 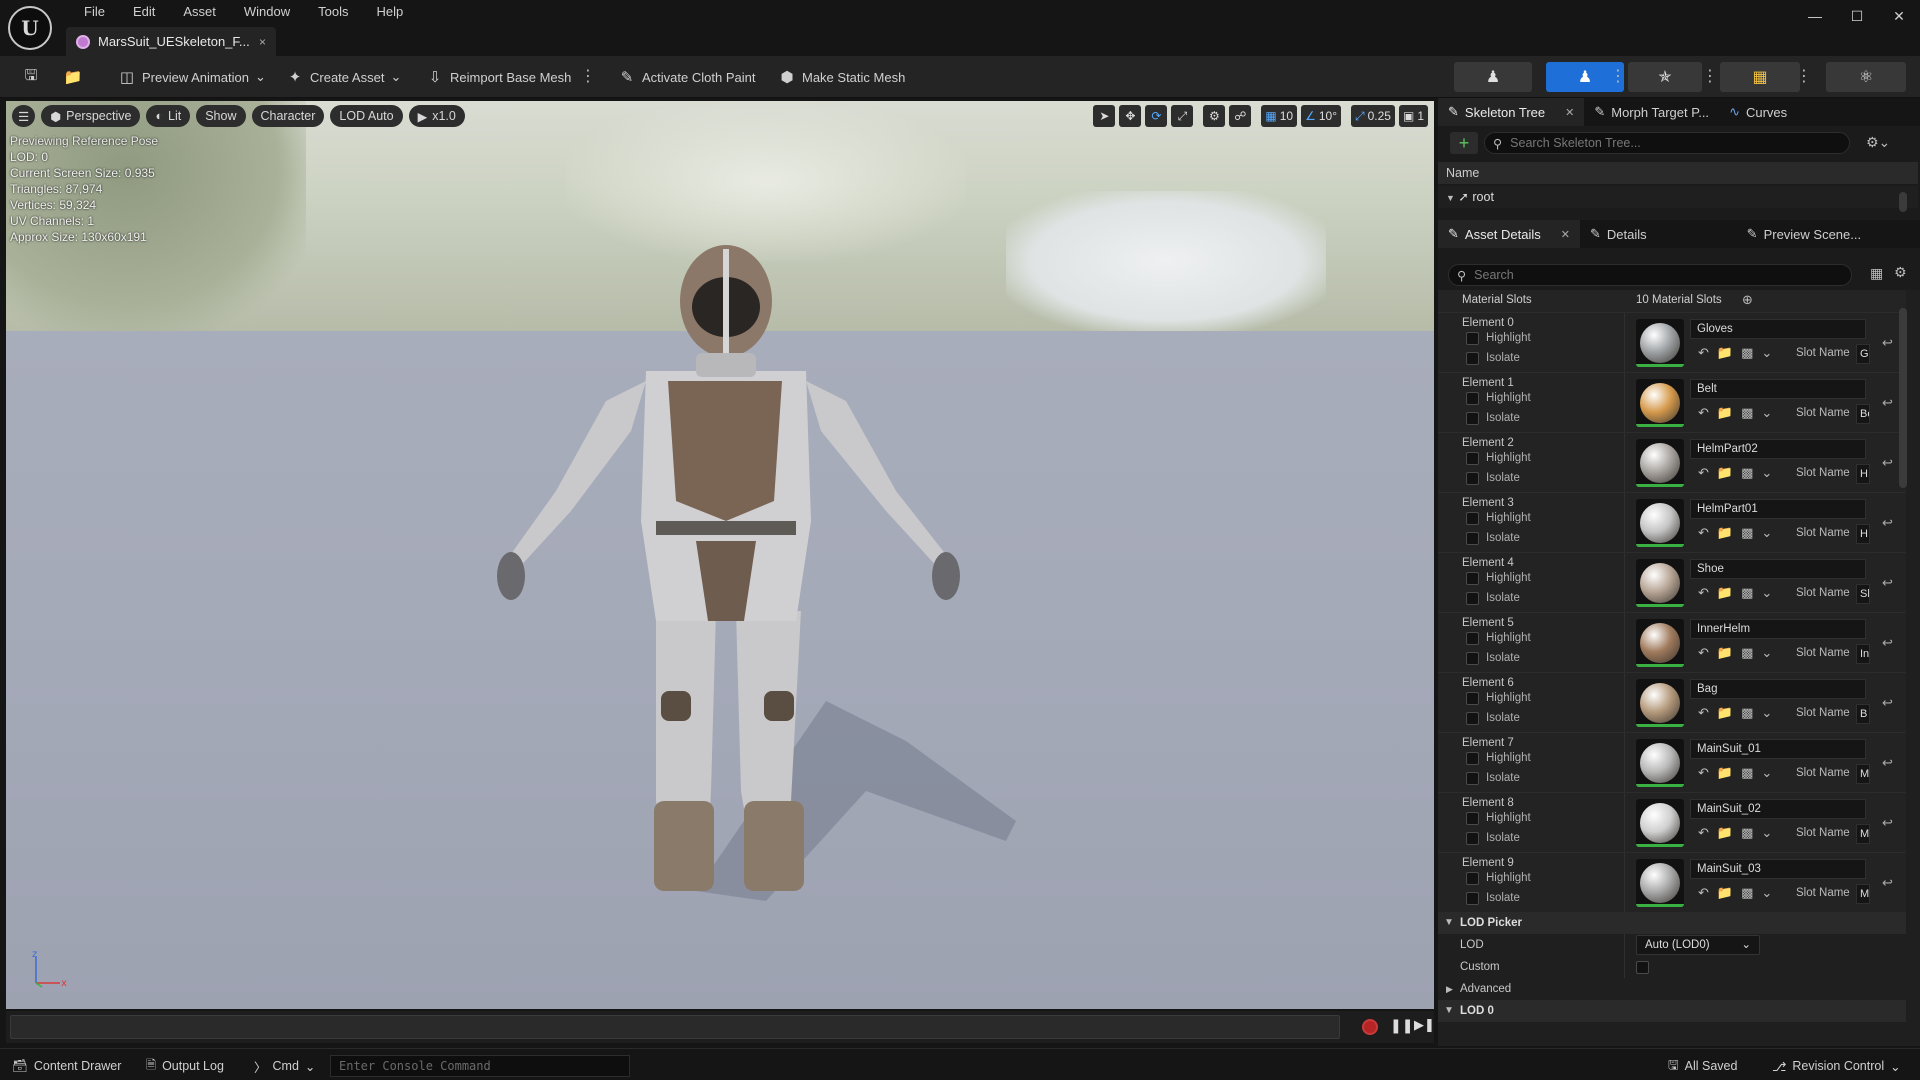 I want to click on material-name-field: MainSuit_03, so click(x=1778, y=869).